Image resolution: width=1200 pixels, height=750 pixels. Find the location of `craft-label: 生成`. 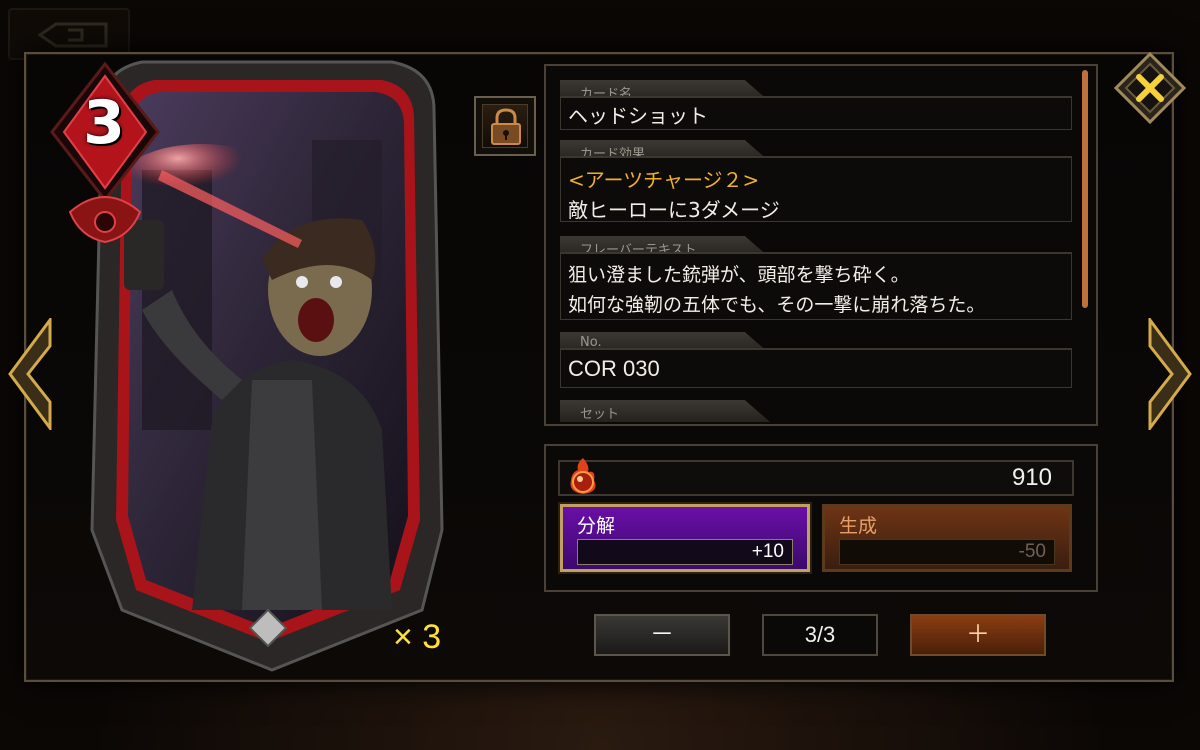

craft-label: 生成 is located at coordinates (858, 526).